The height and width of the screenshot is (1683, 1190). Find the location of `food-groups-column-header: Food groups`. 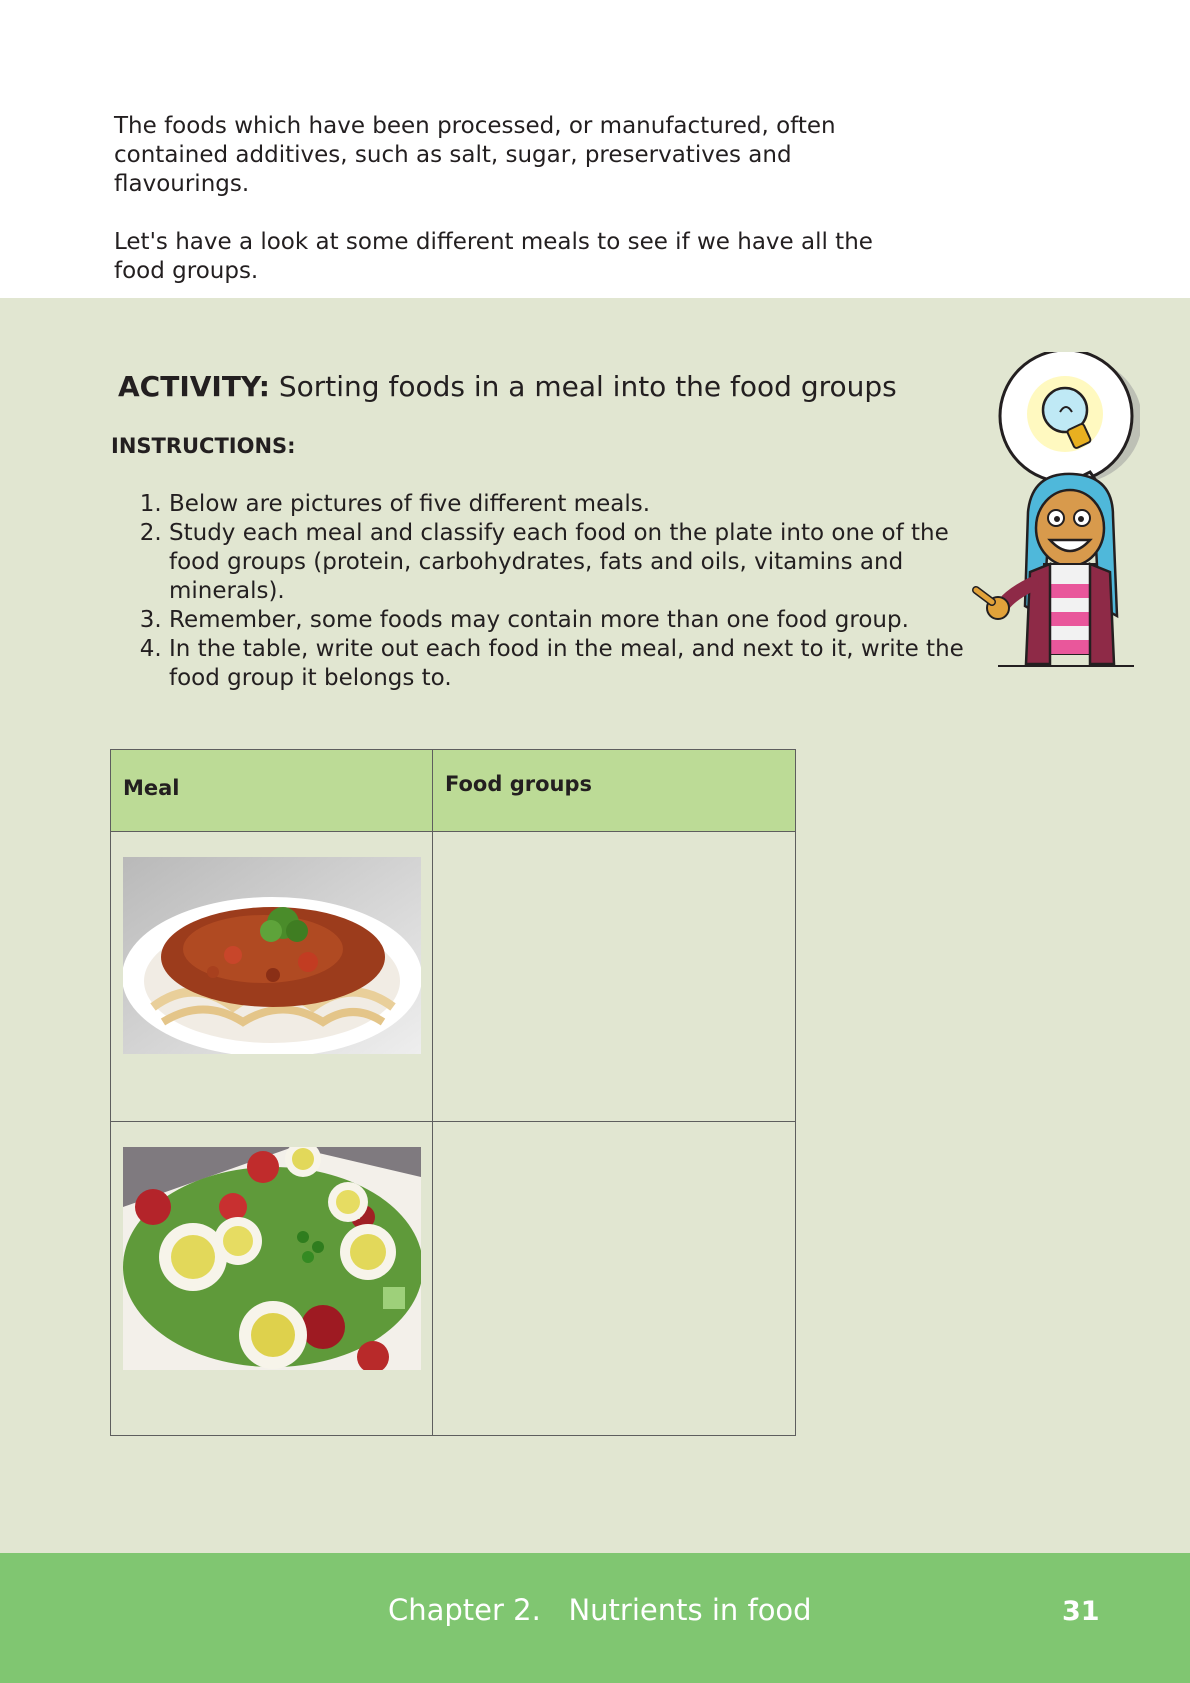

food-groups-column-header: Food groups is located at coordinates (614, 790).